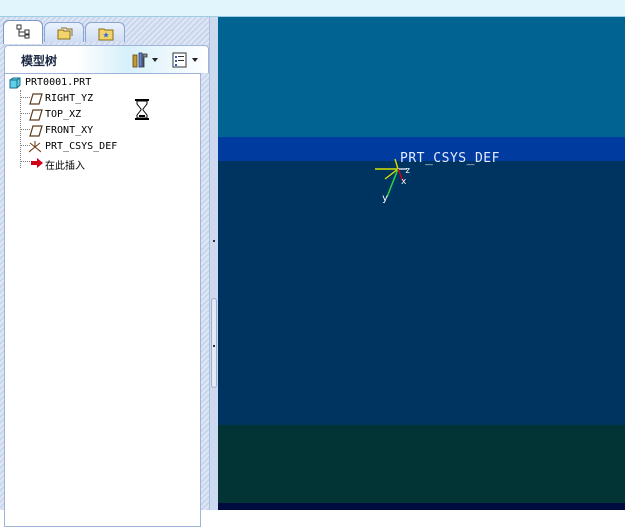 The width and height of the screenshot is (625, 527). I want to click on hourglass-icon, so click(142, 109).